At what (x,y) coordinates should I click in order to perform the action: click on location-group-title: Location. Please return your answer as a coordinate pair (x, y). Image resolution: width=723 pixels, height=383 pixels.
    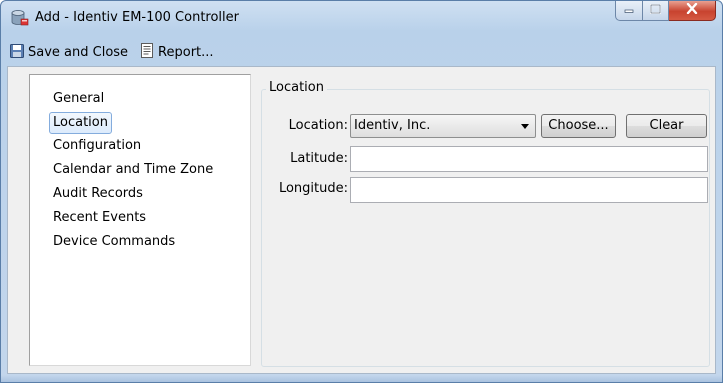
    Looking at the image, I should click on (296, 87).